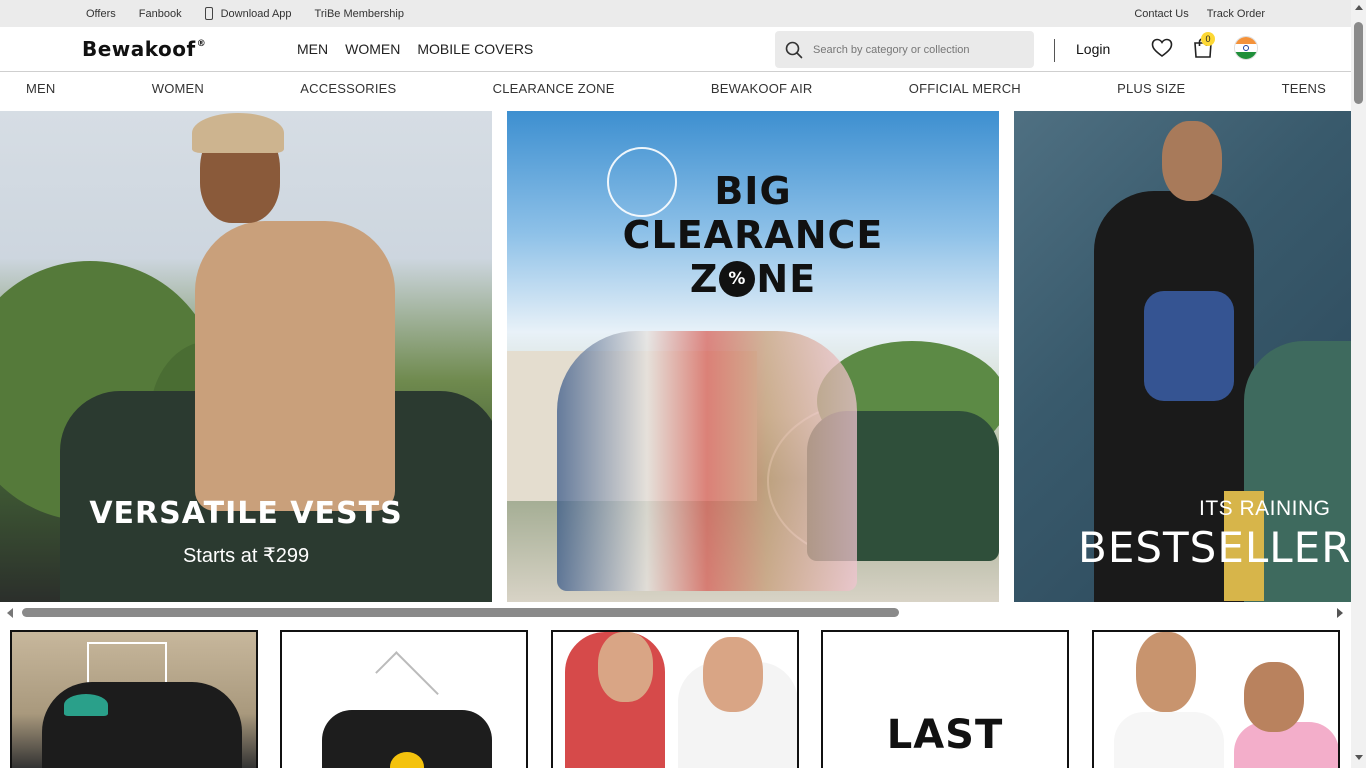  Describe the element at coordinates (1169, 740) in the screenshot. I see `model-1-image` at that location.